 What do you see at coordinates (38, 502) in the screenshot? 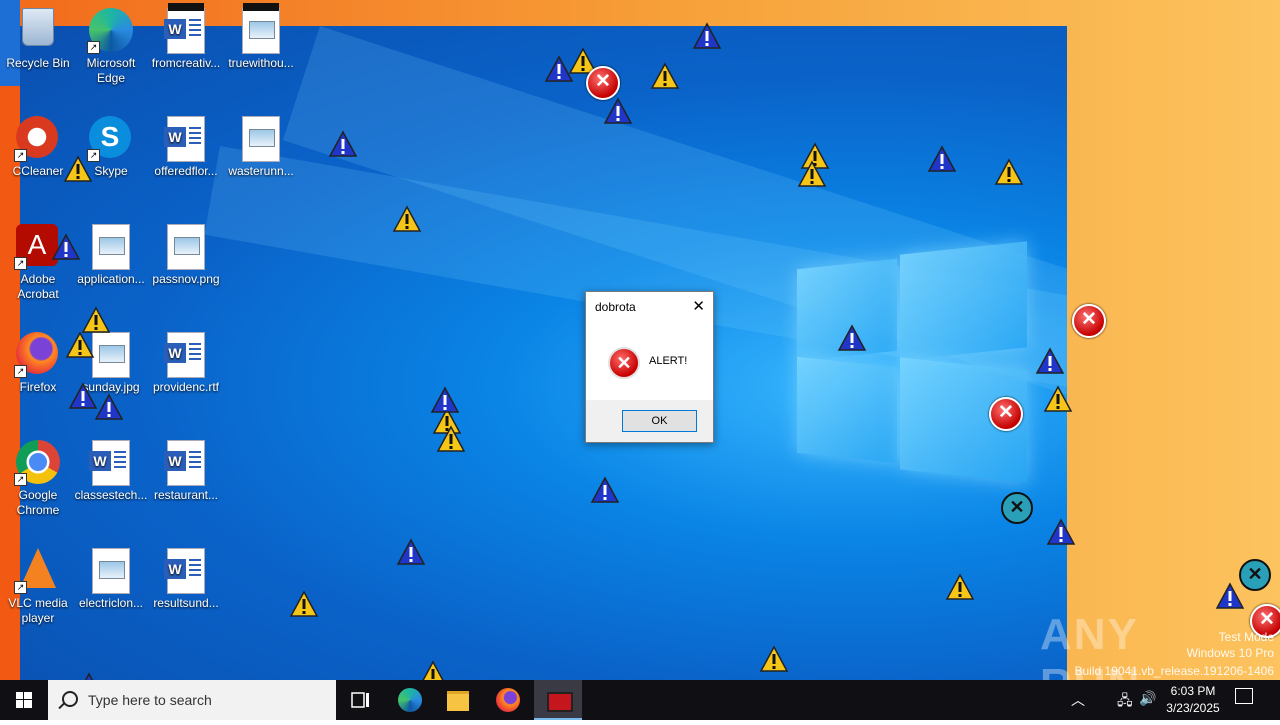
I see `desktop-icon-label: Google Chrome` at bounding box center [38, 502].